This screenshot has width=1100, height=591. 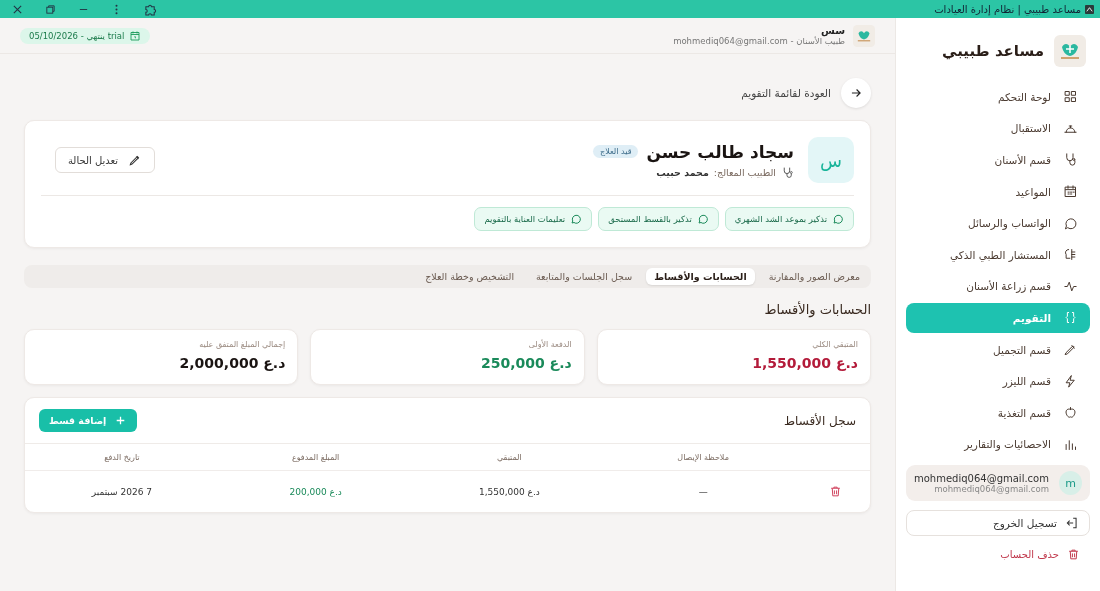 I want to click on user-email: mohmediq064@gmail.com, so click(x=991, y=488).